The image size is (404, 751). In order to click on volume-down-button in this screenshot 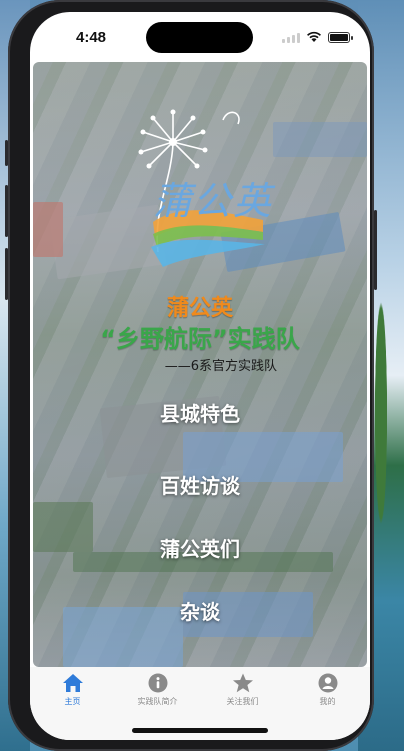, I will do `click(6, 274)`.